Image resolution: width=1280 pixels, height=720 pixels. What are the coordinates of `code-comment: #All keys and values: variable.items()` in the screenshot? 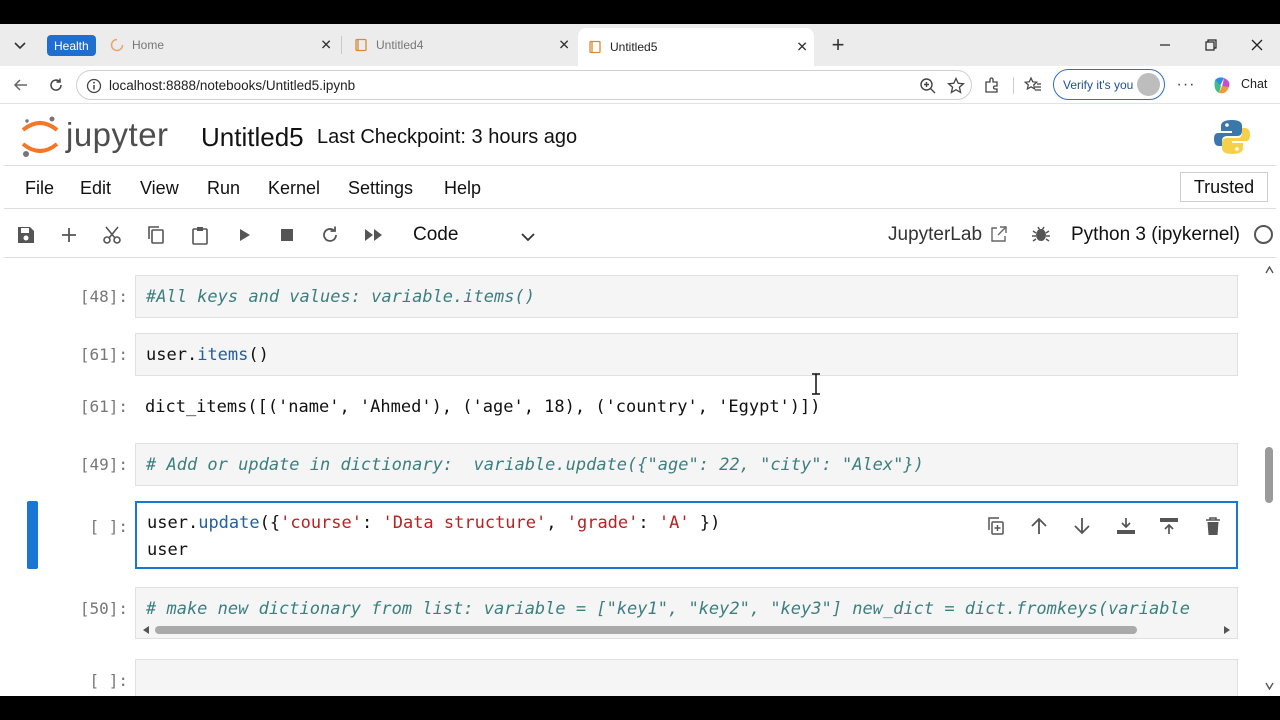 It's located at (340, 297).